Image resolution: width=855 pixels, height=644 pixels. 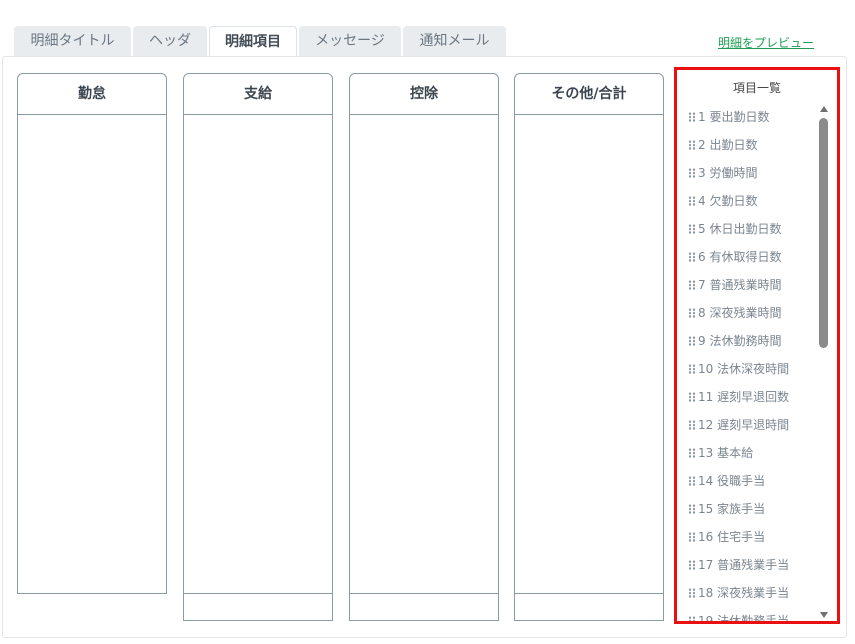 I want to click on column-header: その他/合計, so click(x=589, y=94).